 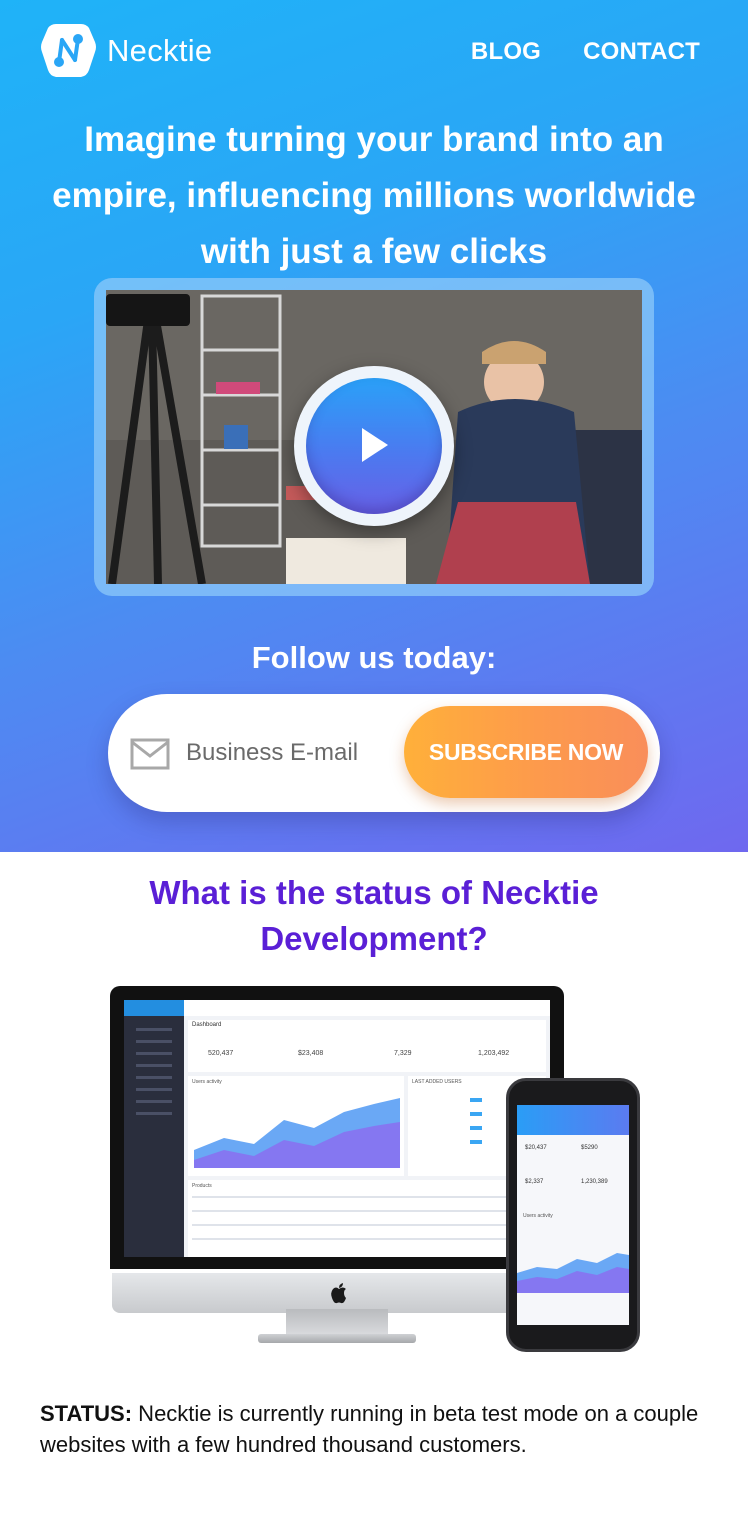 What do you see at coordinates (403, 1053) in the screenshot?
I see `dashboard-stat: 7,329` at bounding box center [403, 1053].